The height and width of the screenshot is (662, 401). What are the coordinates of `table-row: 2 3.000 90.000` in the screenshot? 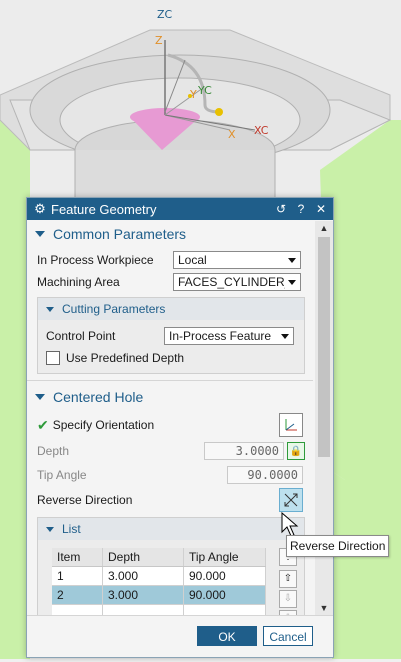 It's located at (159, 595).